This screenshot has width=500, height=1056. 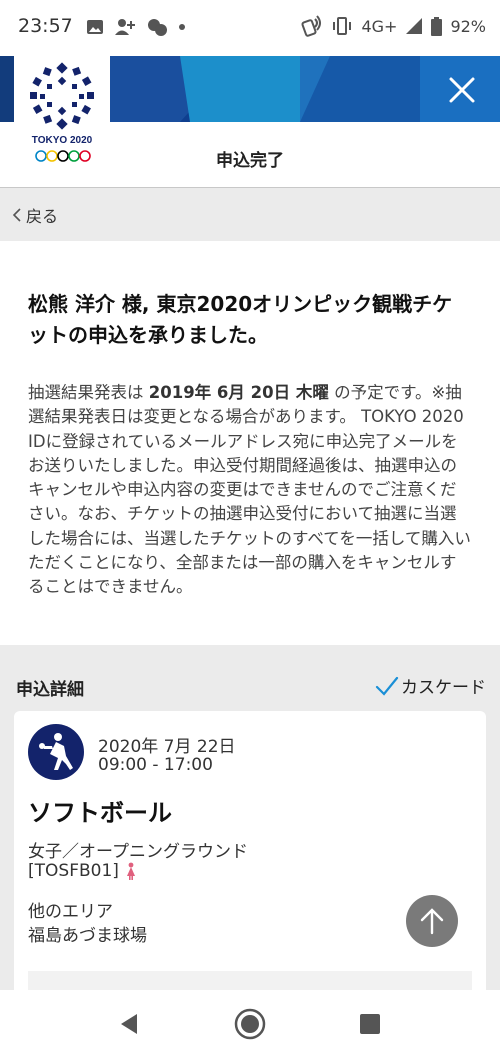 What do you see at coordinates (468, 26) in the screenshot?
I see `battery-percent: 92%` at bounding box center [468, 26].